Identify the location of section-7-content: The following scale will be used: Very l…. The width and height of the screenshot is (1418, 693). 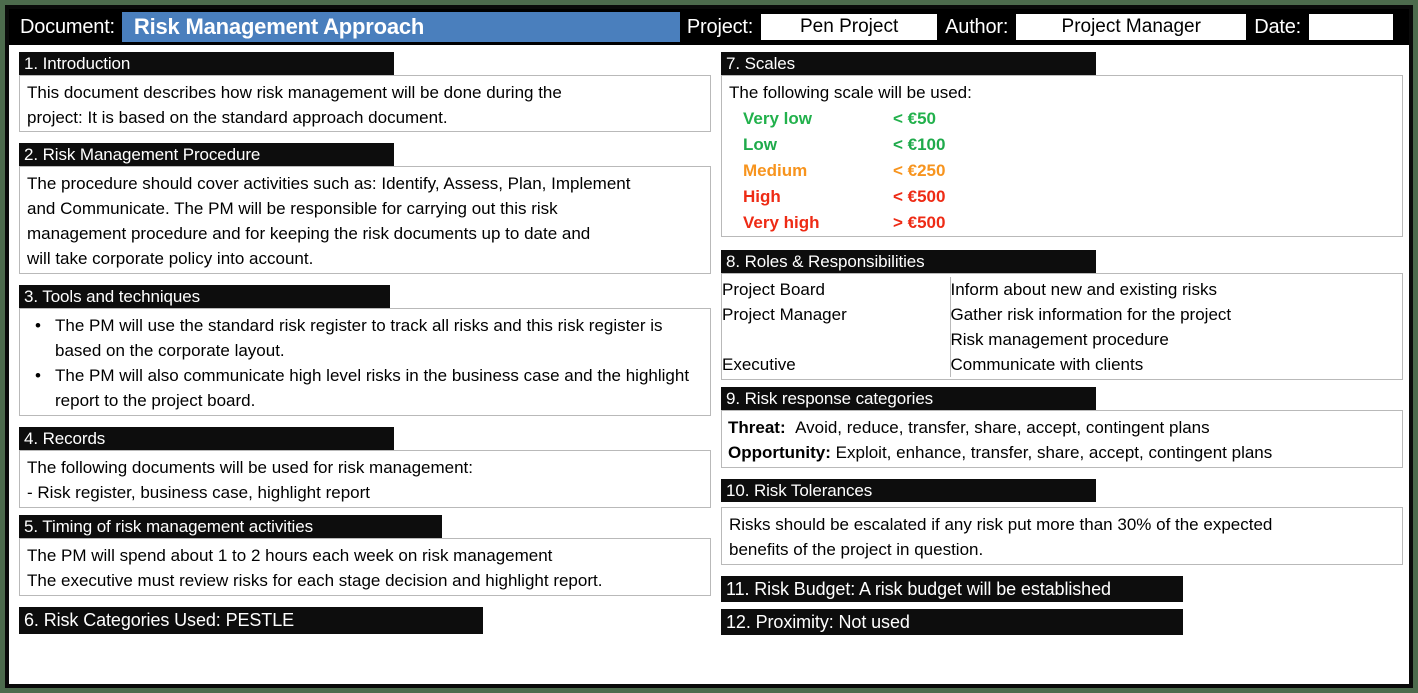
(1062, 156).